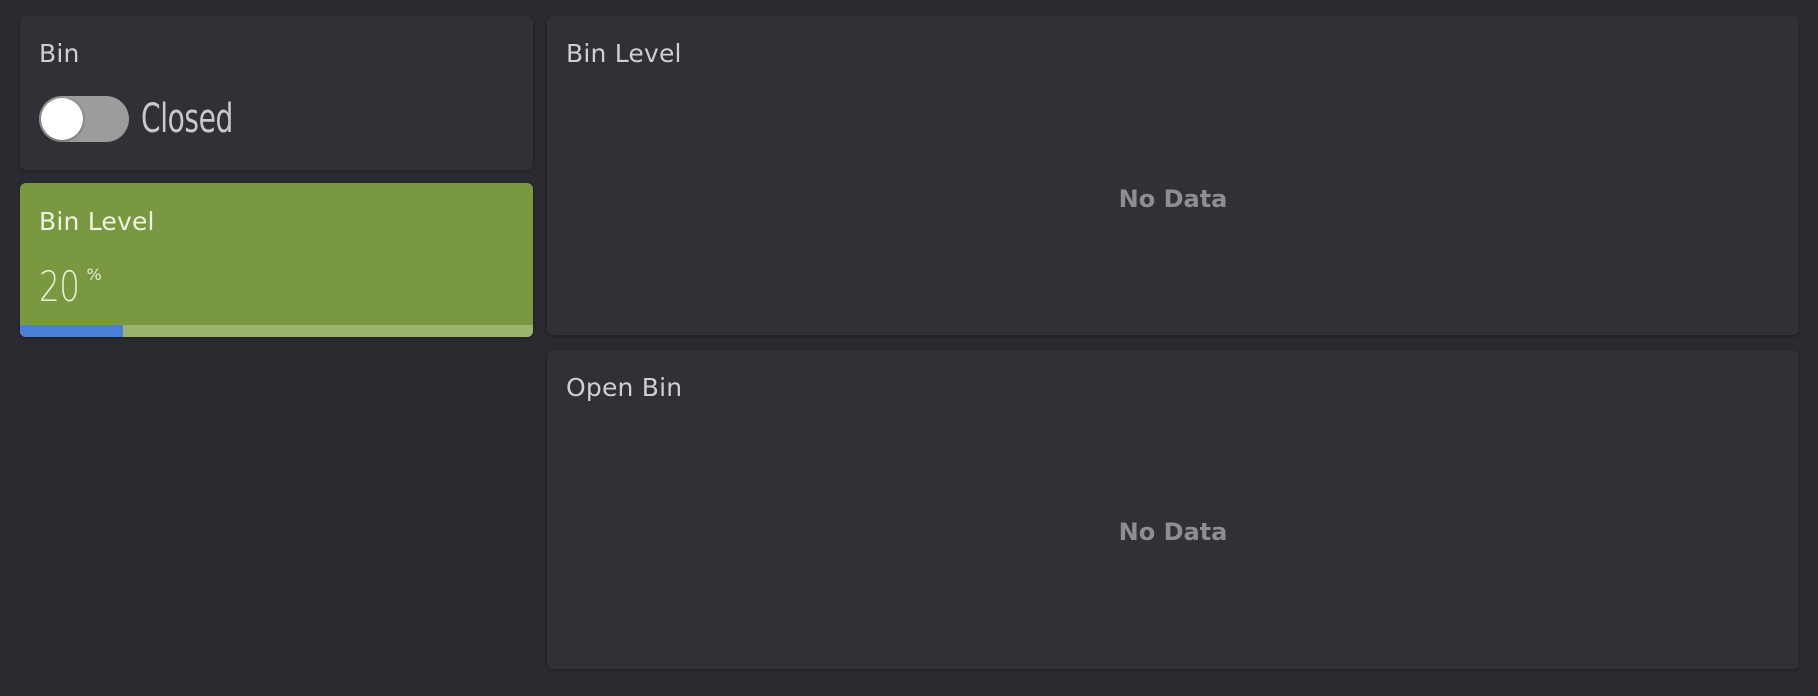 The width and height of the screenshot is (1818, 696). I want to click on bin-state-label: Closed, so click(187, 119).